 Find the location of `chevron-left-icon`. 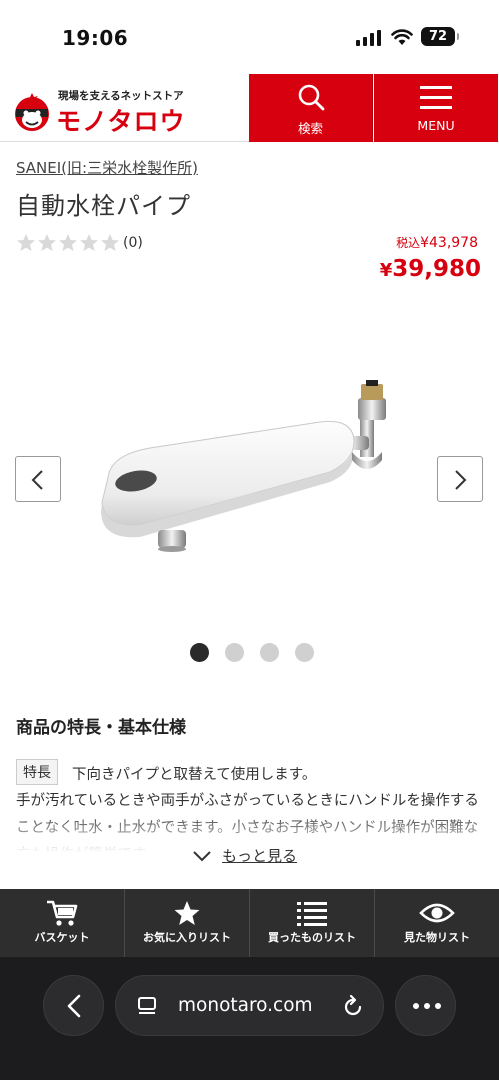

chevron-left-icon is located at coordinates (37, 480).